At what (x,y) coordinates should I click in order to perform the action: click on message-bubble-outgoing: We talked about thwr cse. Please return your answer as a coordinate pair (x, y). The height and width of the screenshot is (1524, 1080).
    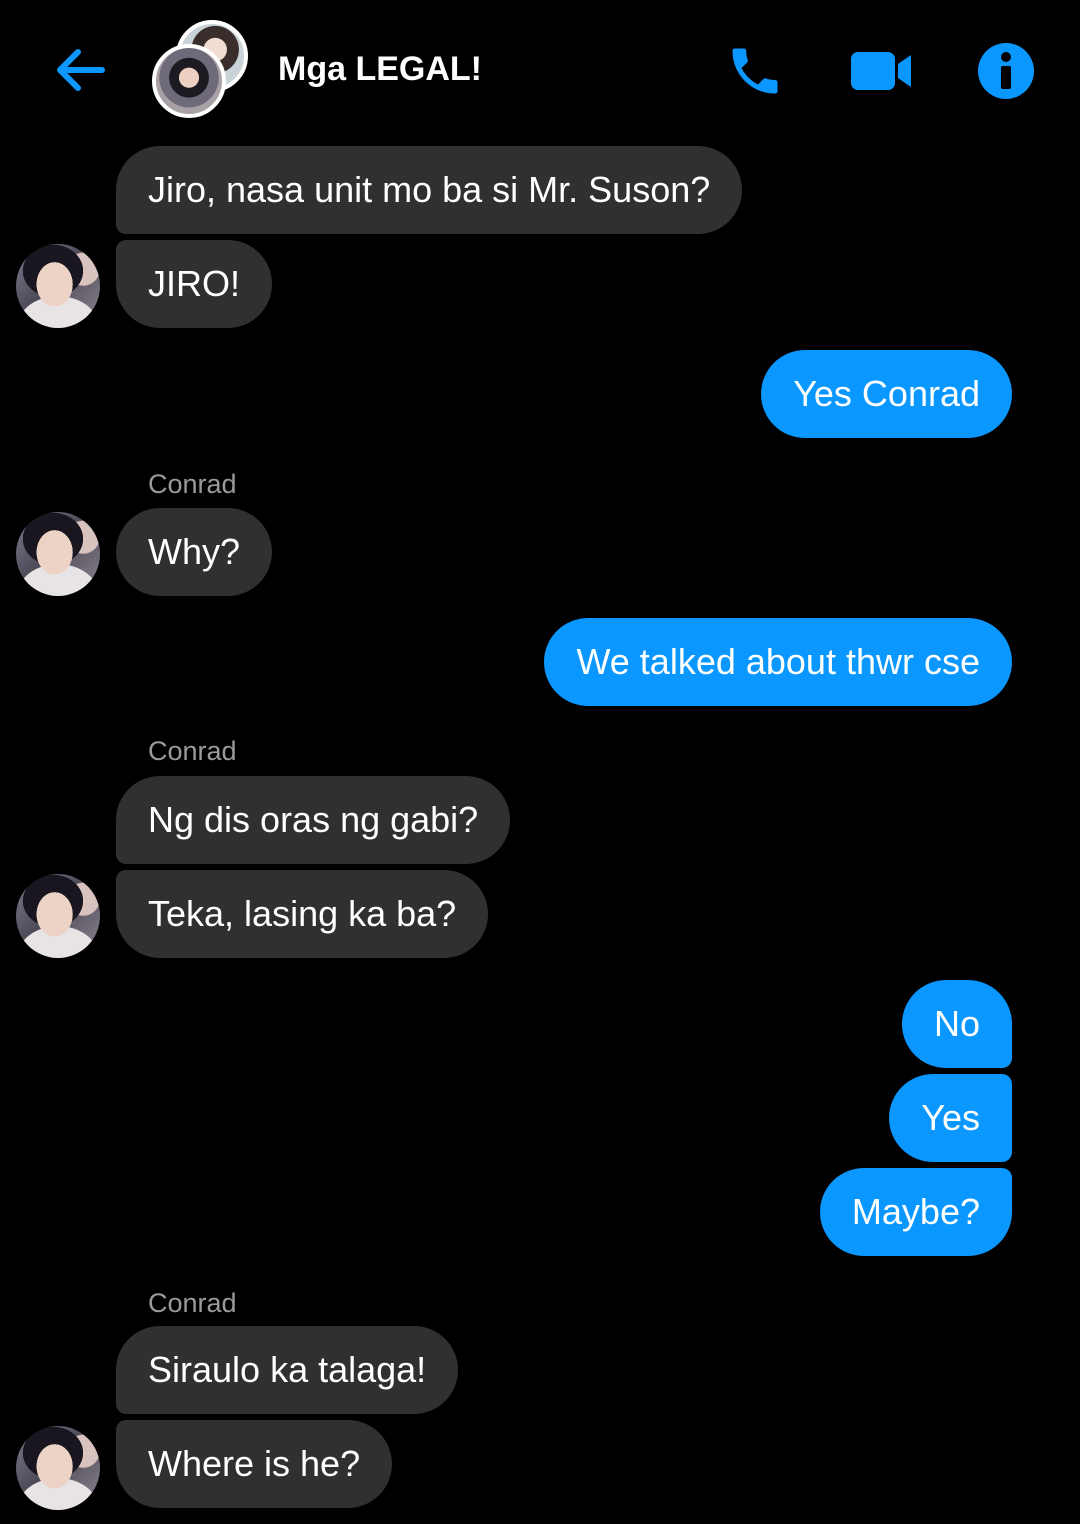
    Looking at the image, I should click on (778, 662).